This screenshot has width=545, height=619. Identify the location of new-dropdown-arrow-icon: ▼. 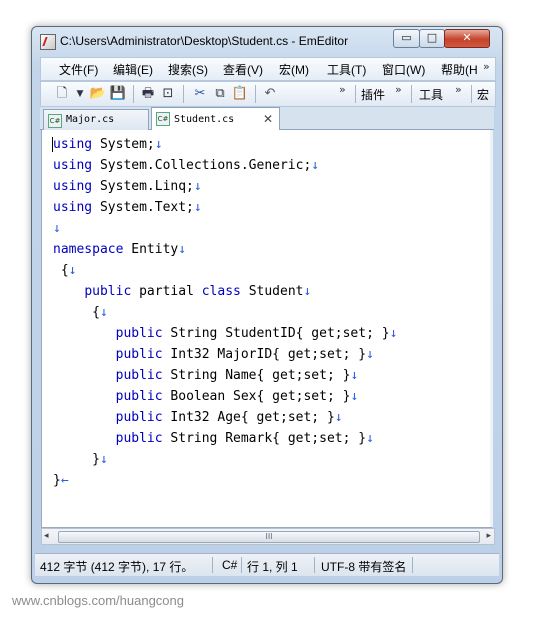
(80, 94).